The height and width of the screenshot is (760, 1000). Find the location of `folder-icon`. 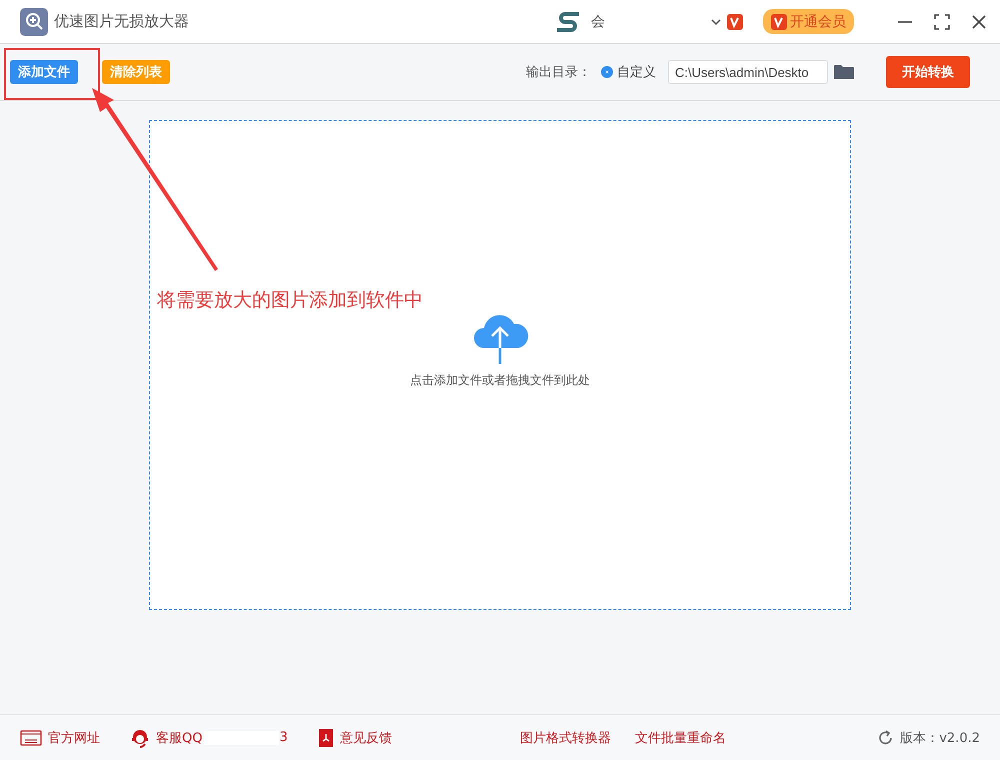

folder-icon is located at coordinates (844, 72).